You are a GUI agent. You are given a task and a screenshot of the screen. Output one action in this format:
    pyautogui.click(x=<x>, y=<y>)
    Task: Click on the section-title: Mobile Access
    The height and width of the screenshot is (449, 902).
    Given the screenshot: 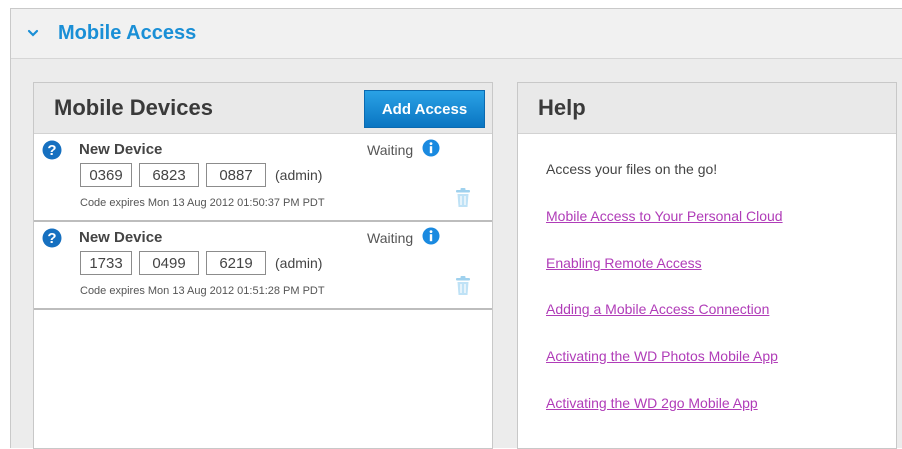 What is the action you would take?
    pyautogui.click(x=127, y=33)
    